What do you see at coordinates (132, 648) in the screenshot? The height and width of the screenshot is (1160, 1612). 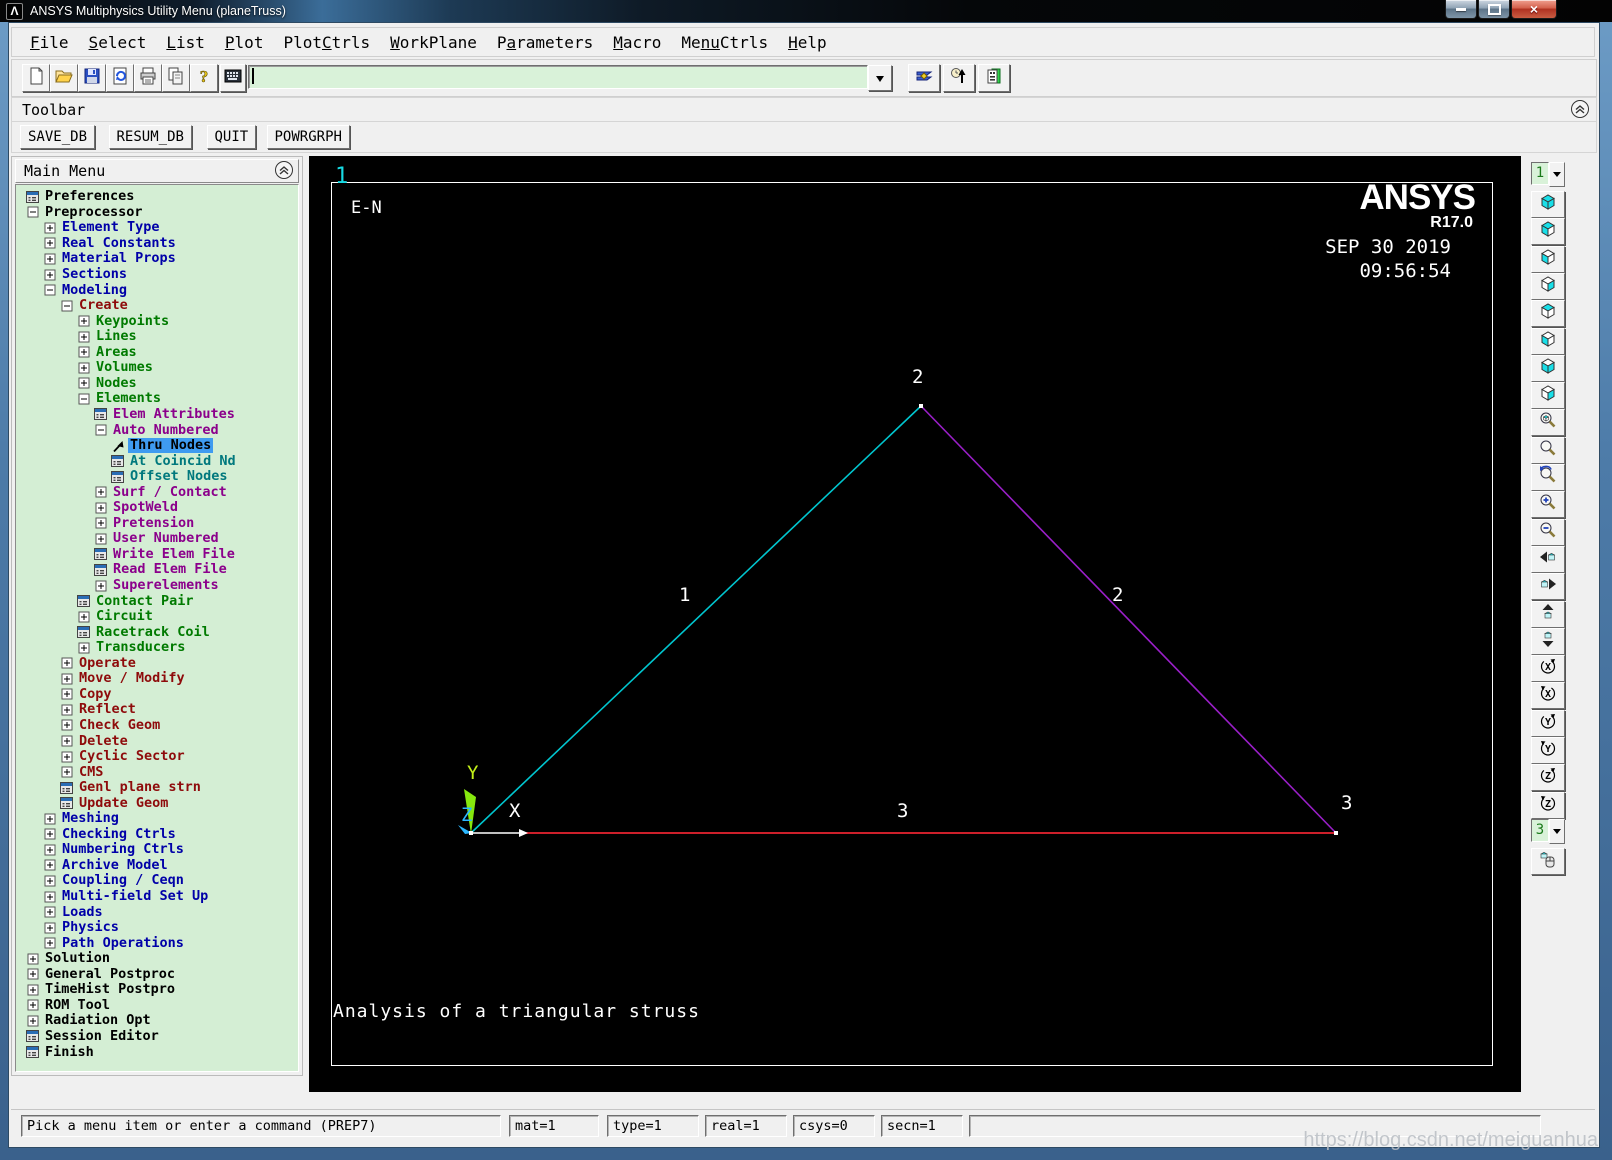 I see `tree-item-transducers: Transducers` at bounding box center [132, 648].